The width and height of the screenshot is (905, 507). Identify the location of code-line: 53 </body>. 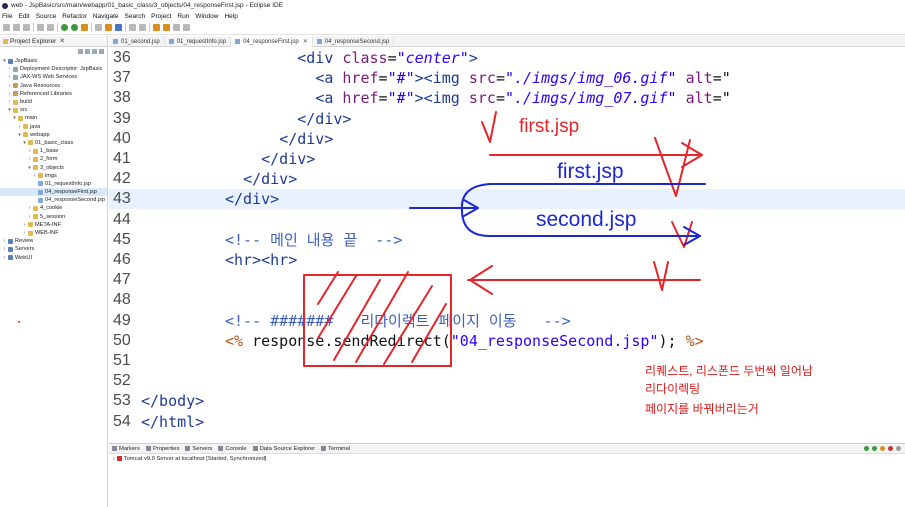
(507, 401).